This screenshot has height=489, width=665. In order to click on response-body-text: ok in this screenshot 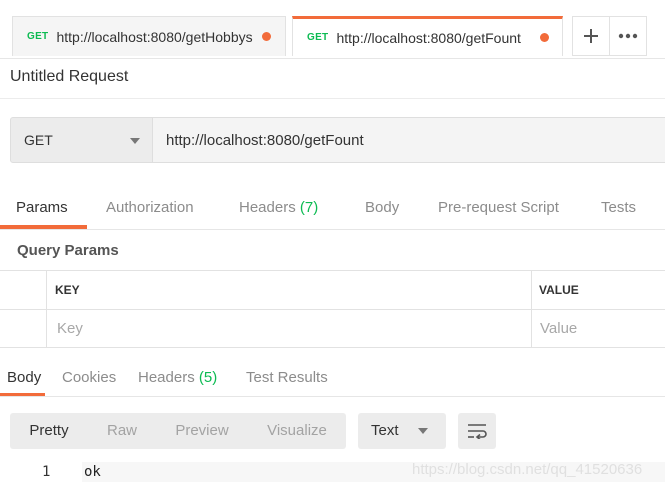, I will do `click(92, 472)`.